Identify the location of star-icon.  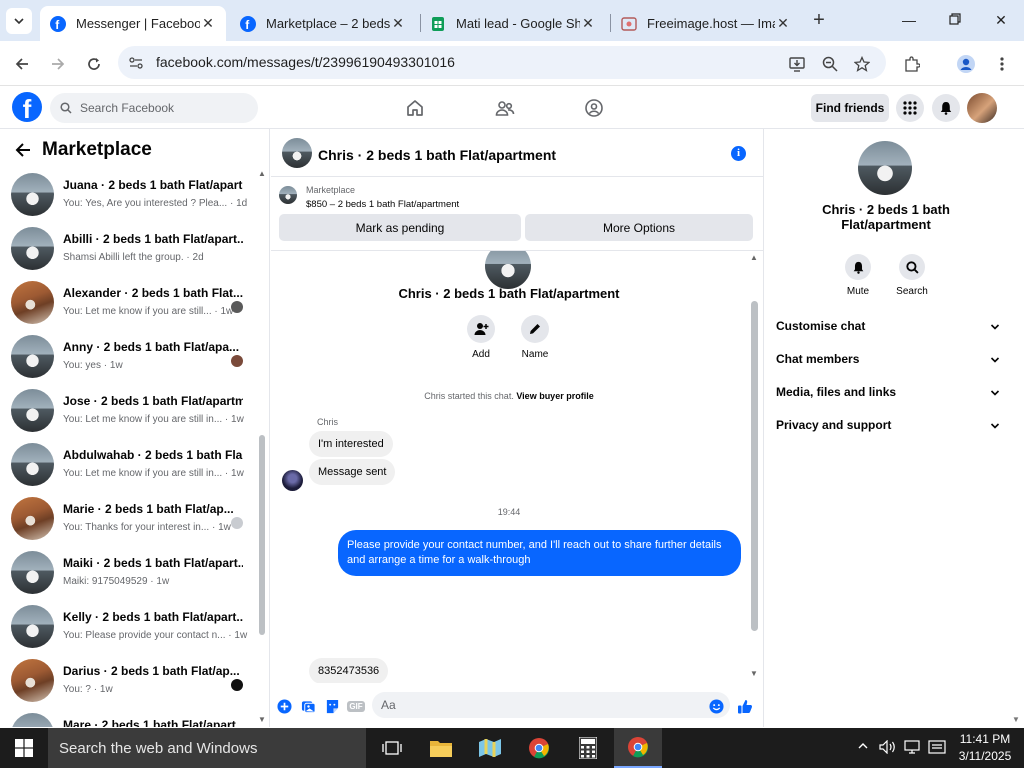
(862, 64).